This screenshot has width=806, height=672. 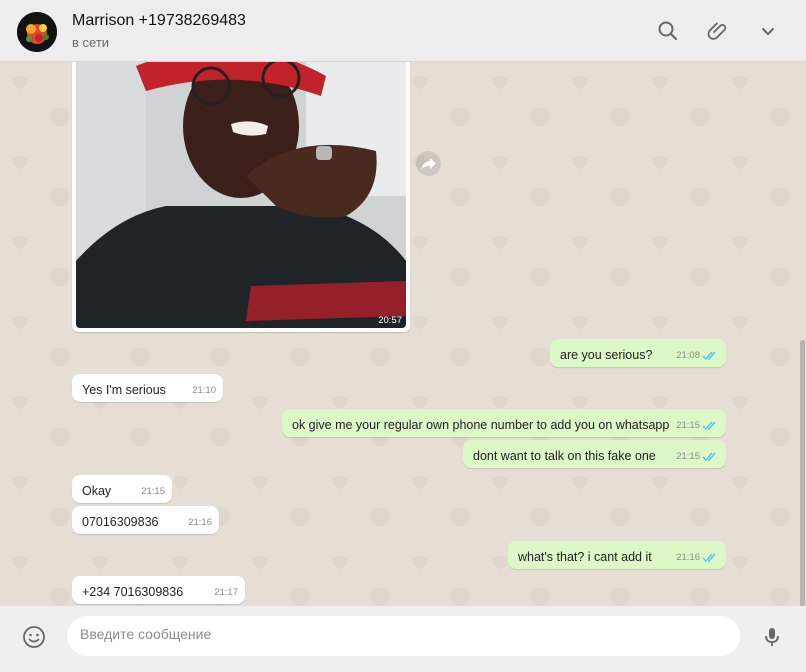 I want to click on message-text: Okay, so click(x=97, y=491).